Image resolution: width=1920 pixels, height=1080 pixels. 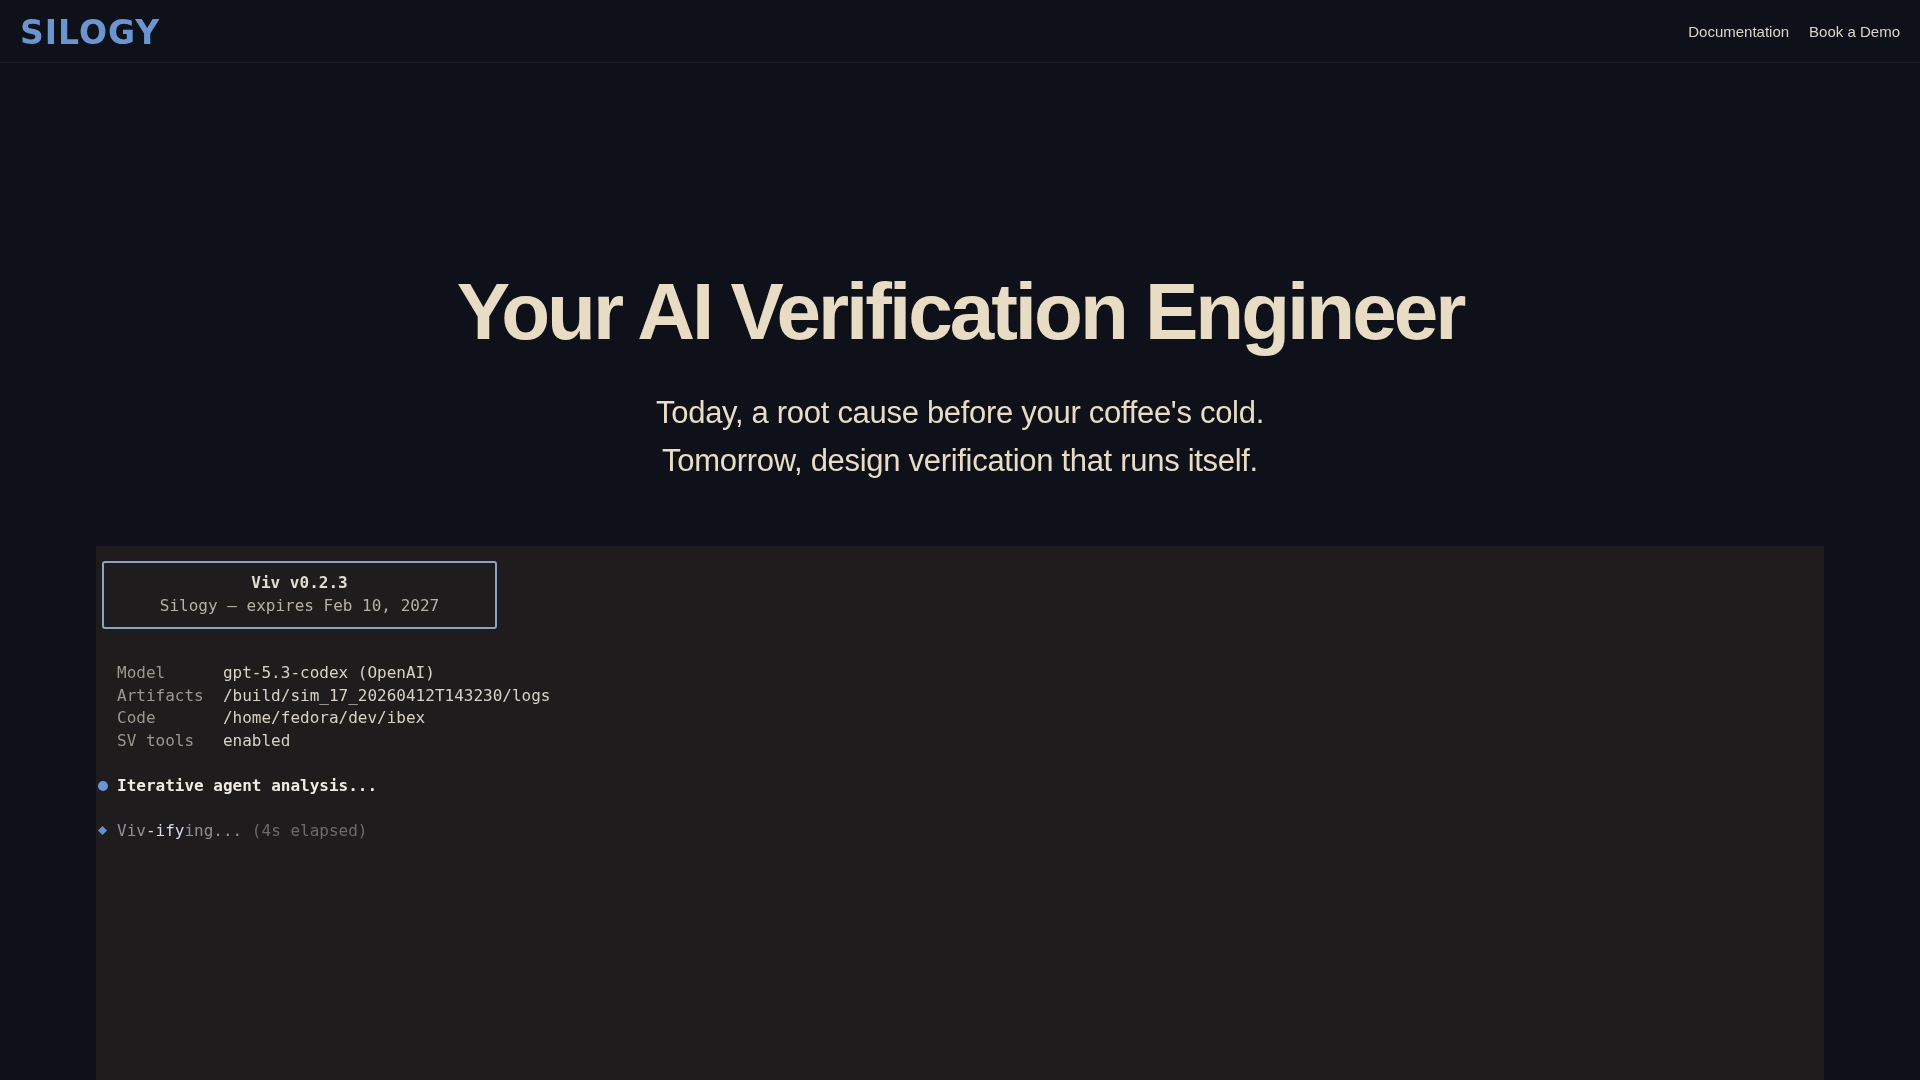 I want to click on hero-title: Your AI Verification Engineer, so click(x=960, y=312).